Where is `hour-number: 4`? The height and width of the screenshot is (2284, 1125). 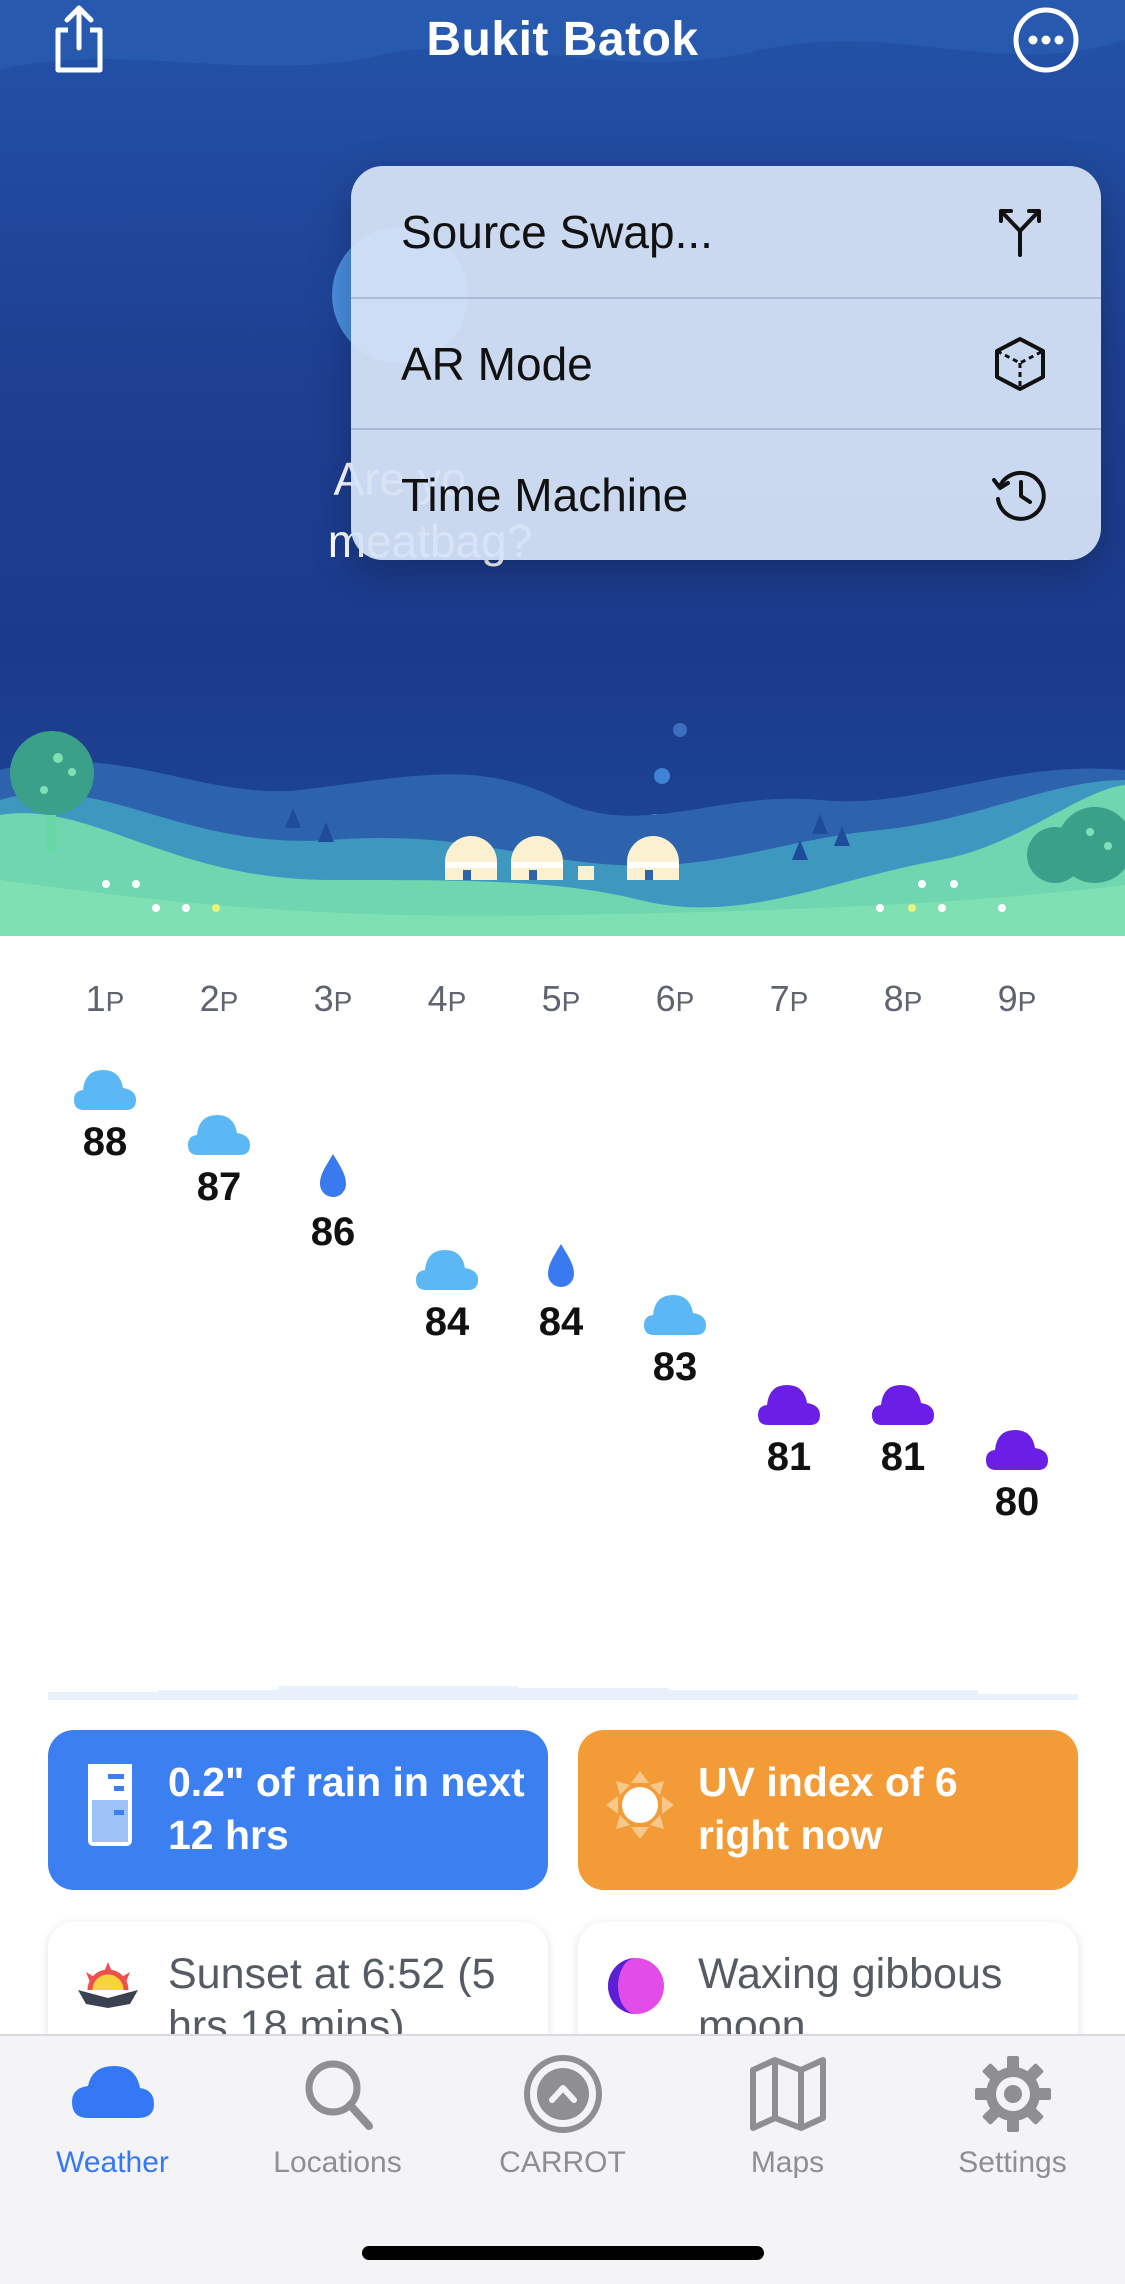
hour-number: 4 is located at coordinates (437, 998).